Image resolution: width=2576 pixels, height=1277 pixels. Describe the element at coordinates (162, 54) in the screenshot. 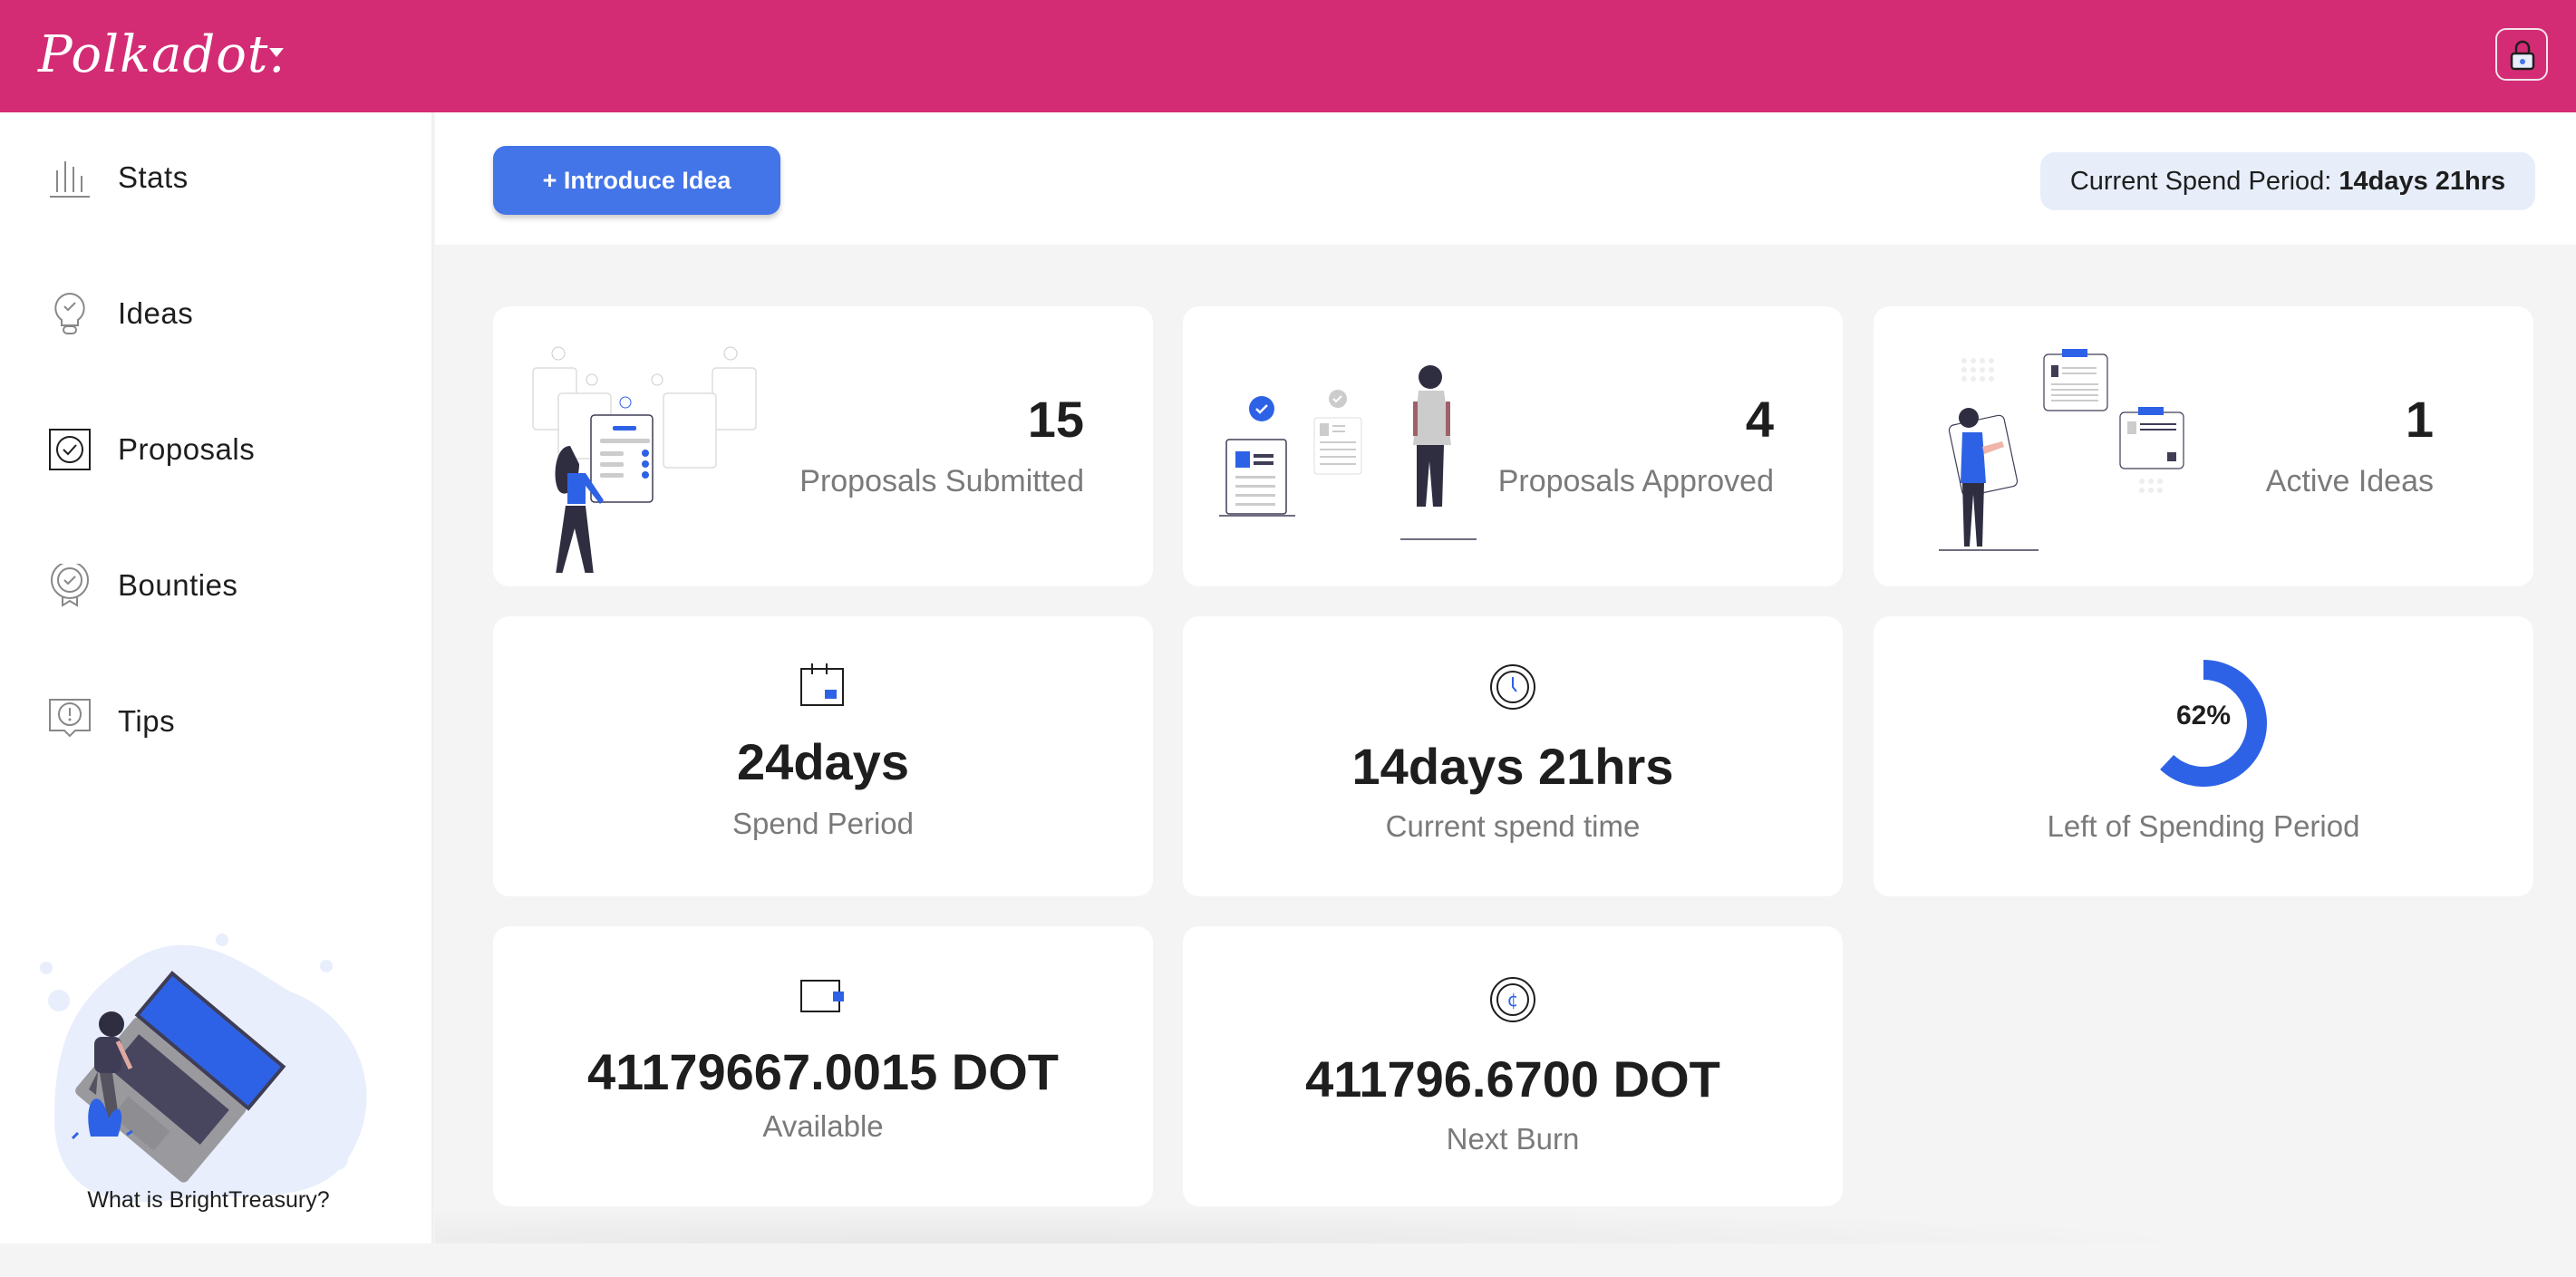

I see `network-logo: Polkadot.` at that location.